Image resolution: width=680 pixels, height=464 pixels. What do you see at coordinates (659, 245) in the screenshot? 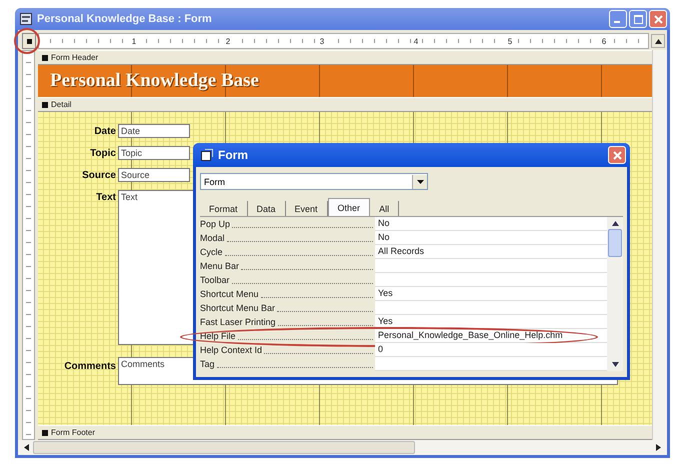
I see `vertical-scrollbar` at bounding box center [659, 245].